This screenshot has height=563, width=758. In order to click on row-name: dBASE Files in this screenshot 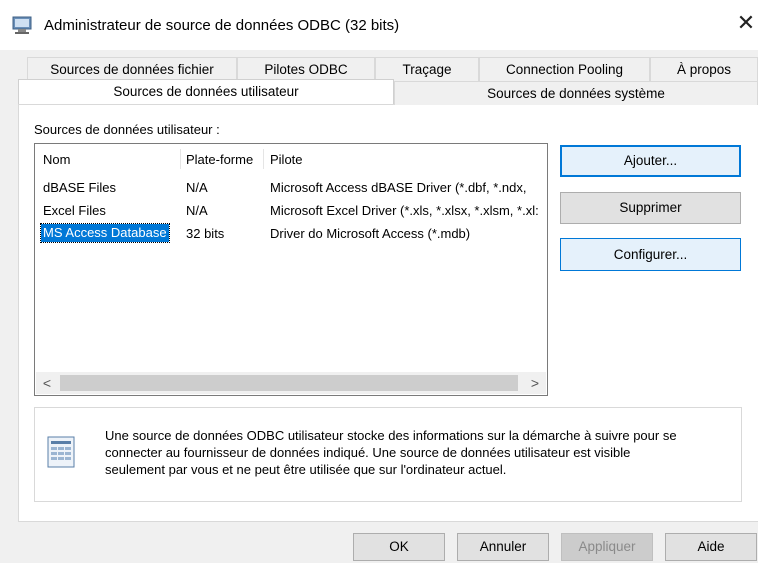, I will do `click(79, 187)`.